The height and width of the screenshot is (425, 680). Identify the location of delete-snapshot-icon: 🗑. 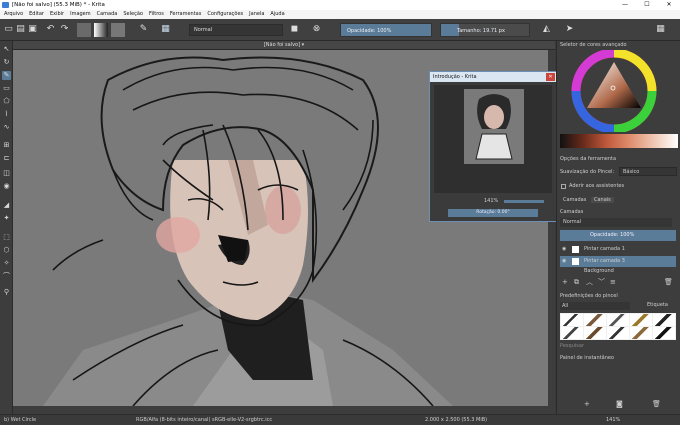
(656, 404).